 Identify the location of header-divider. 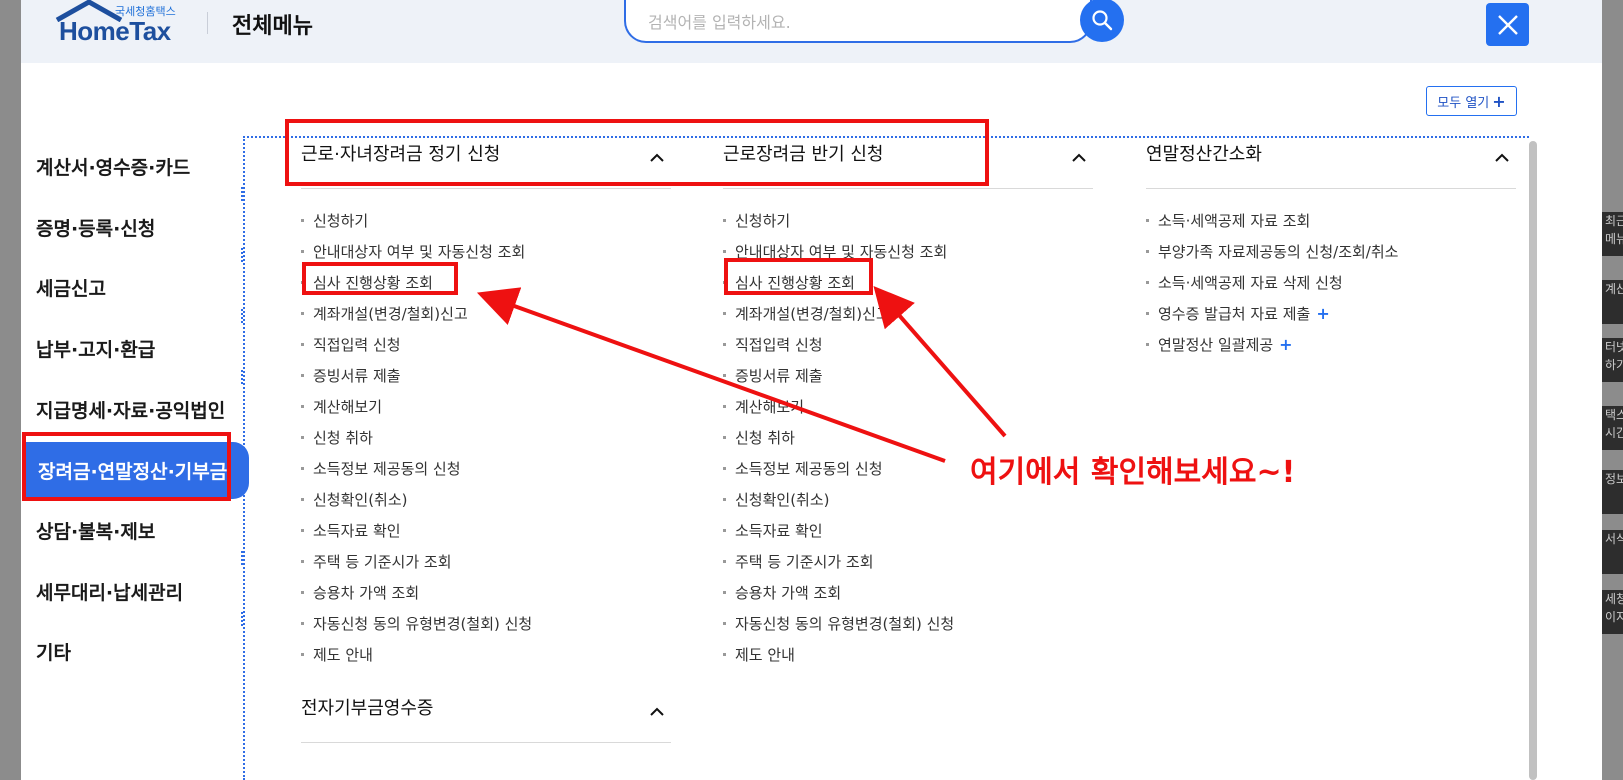
(207, 23).